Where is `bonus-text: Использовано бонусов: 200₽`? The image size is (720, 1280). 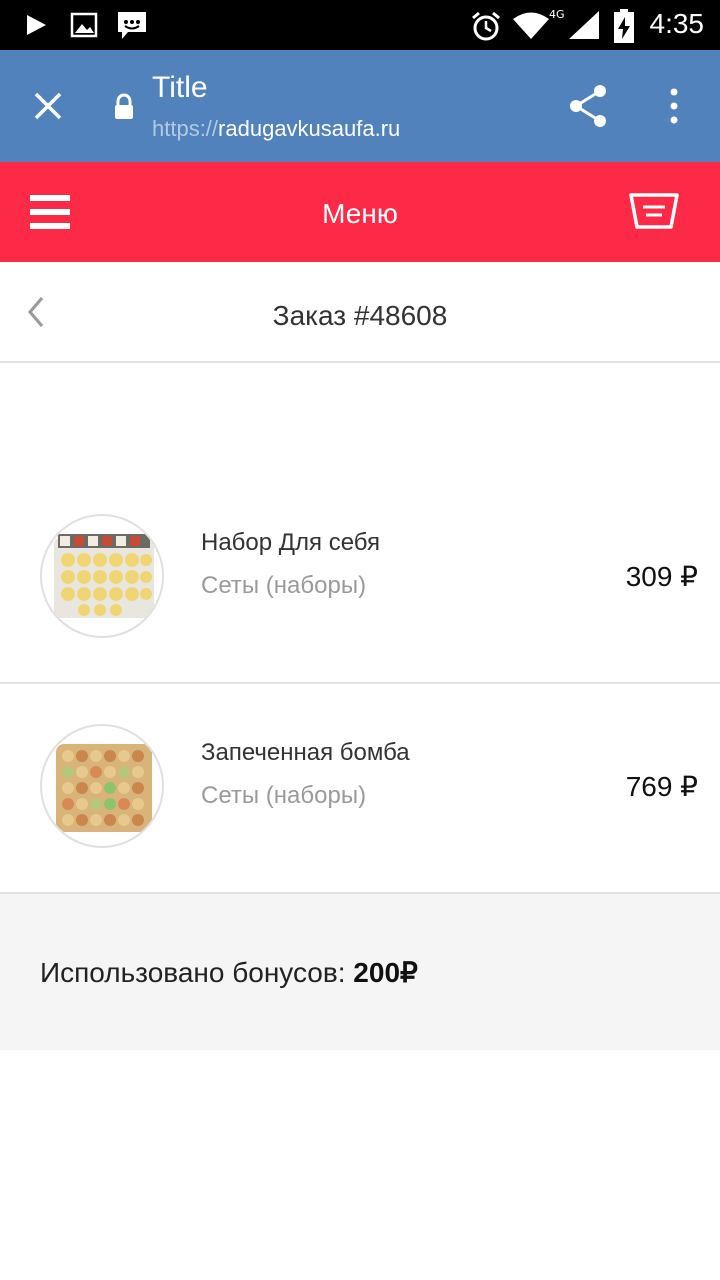
bonus-text: Использовано бонусов: 200₽ is located at coordinates (229, 972).